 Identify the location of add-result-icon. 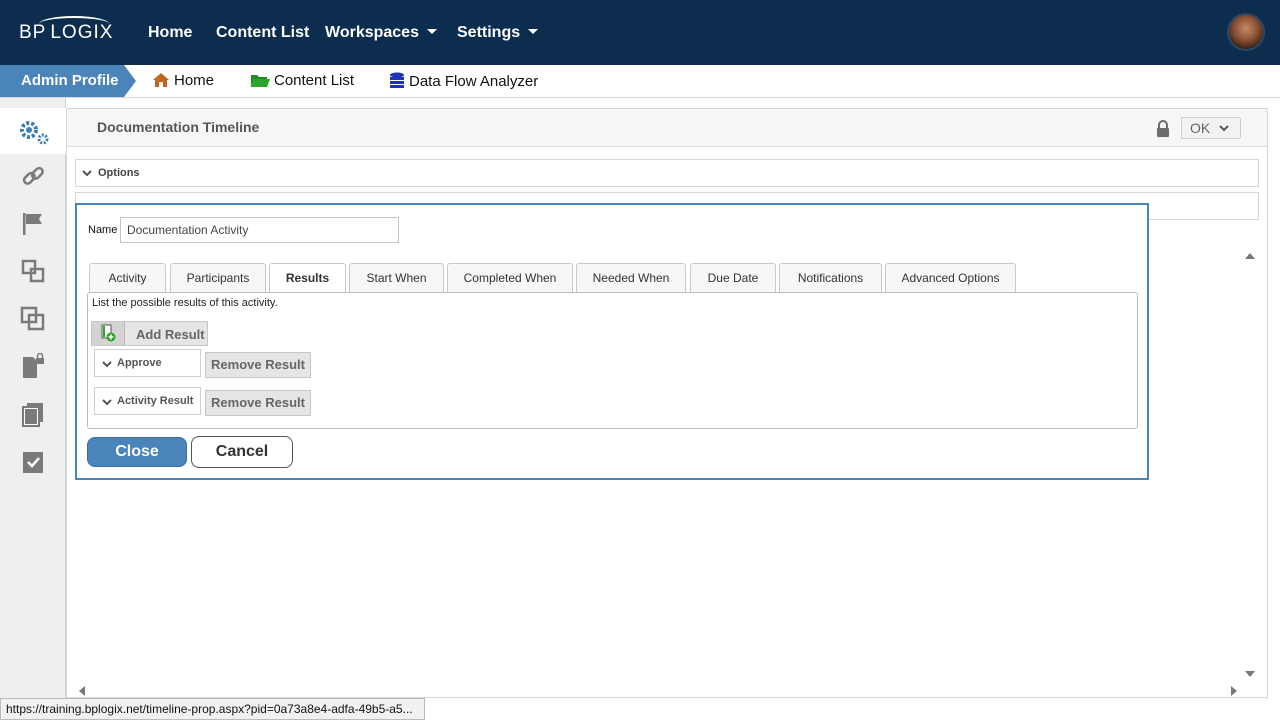
(108, 333).